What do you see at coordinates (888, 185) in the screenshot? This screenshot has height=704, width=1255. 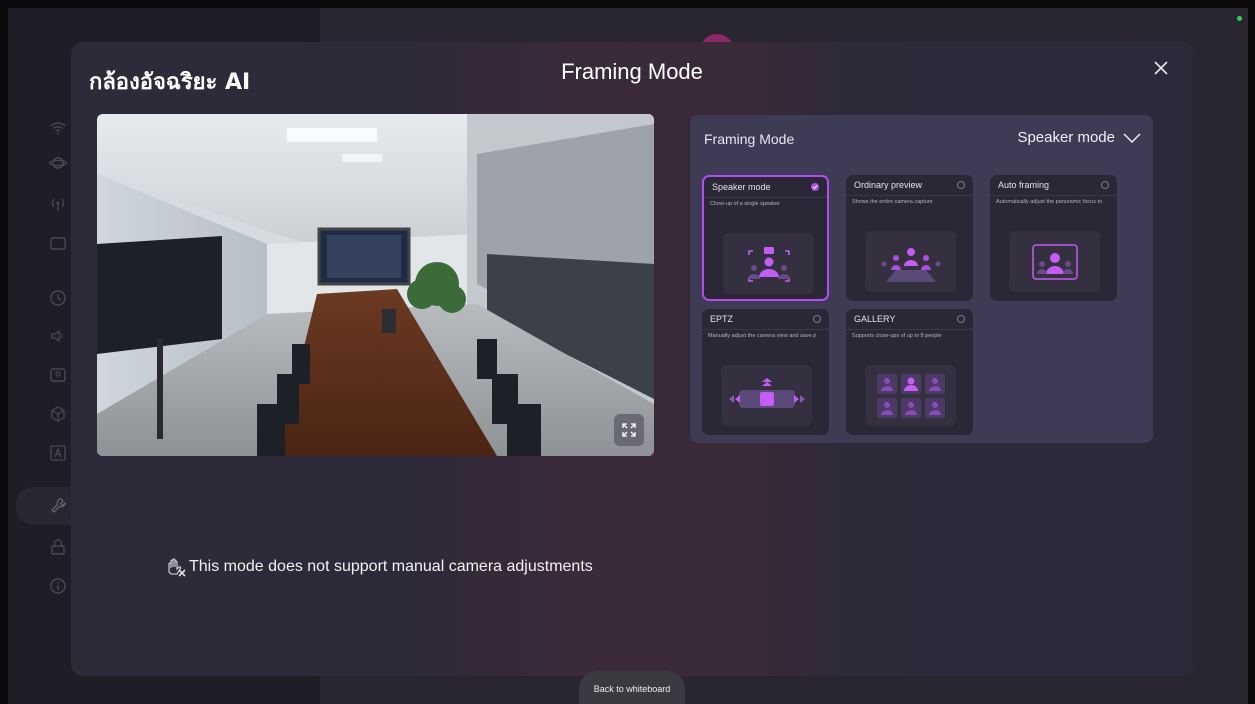 I see `mode-card-title: Ordinary preview` at bounding box center [888, 185].